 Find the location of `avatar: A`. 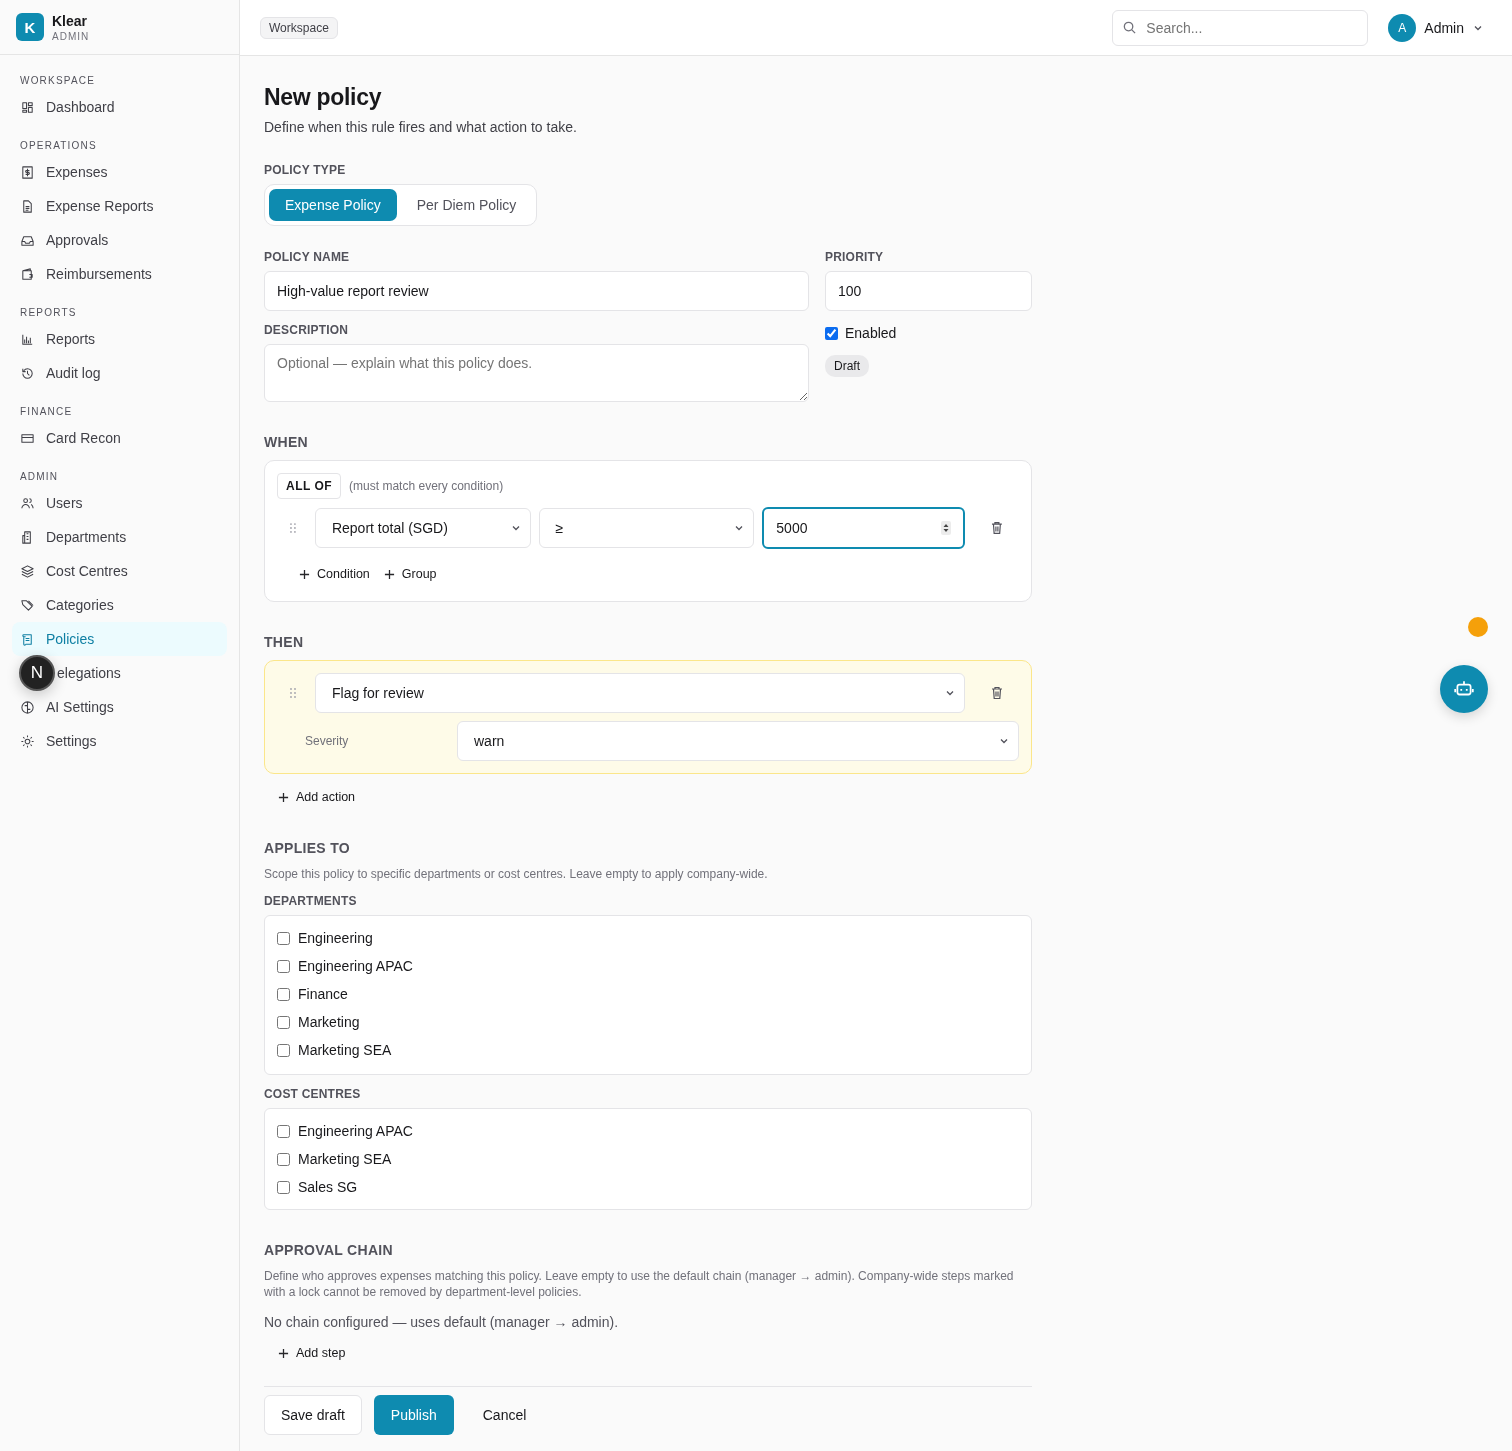

avatar: A is located at coordinates (1402, 27).